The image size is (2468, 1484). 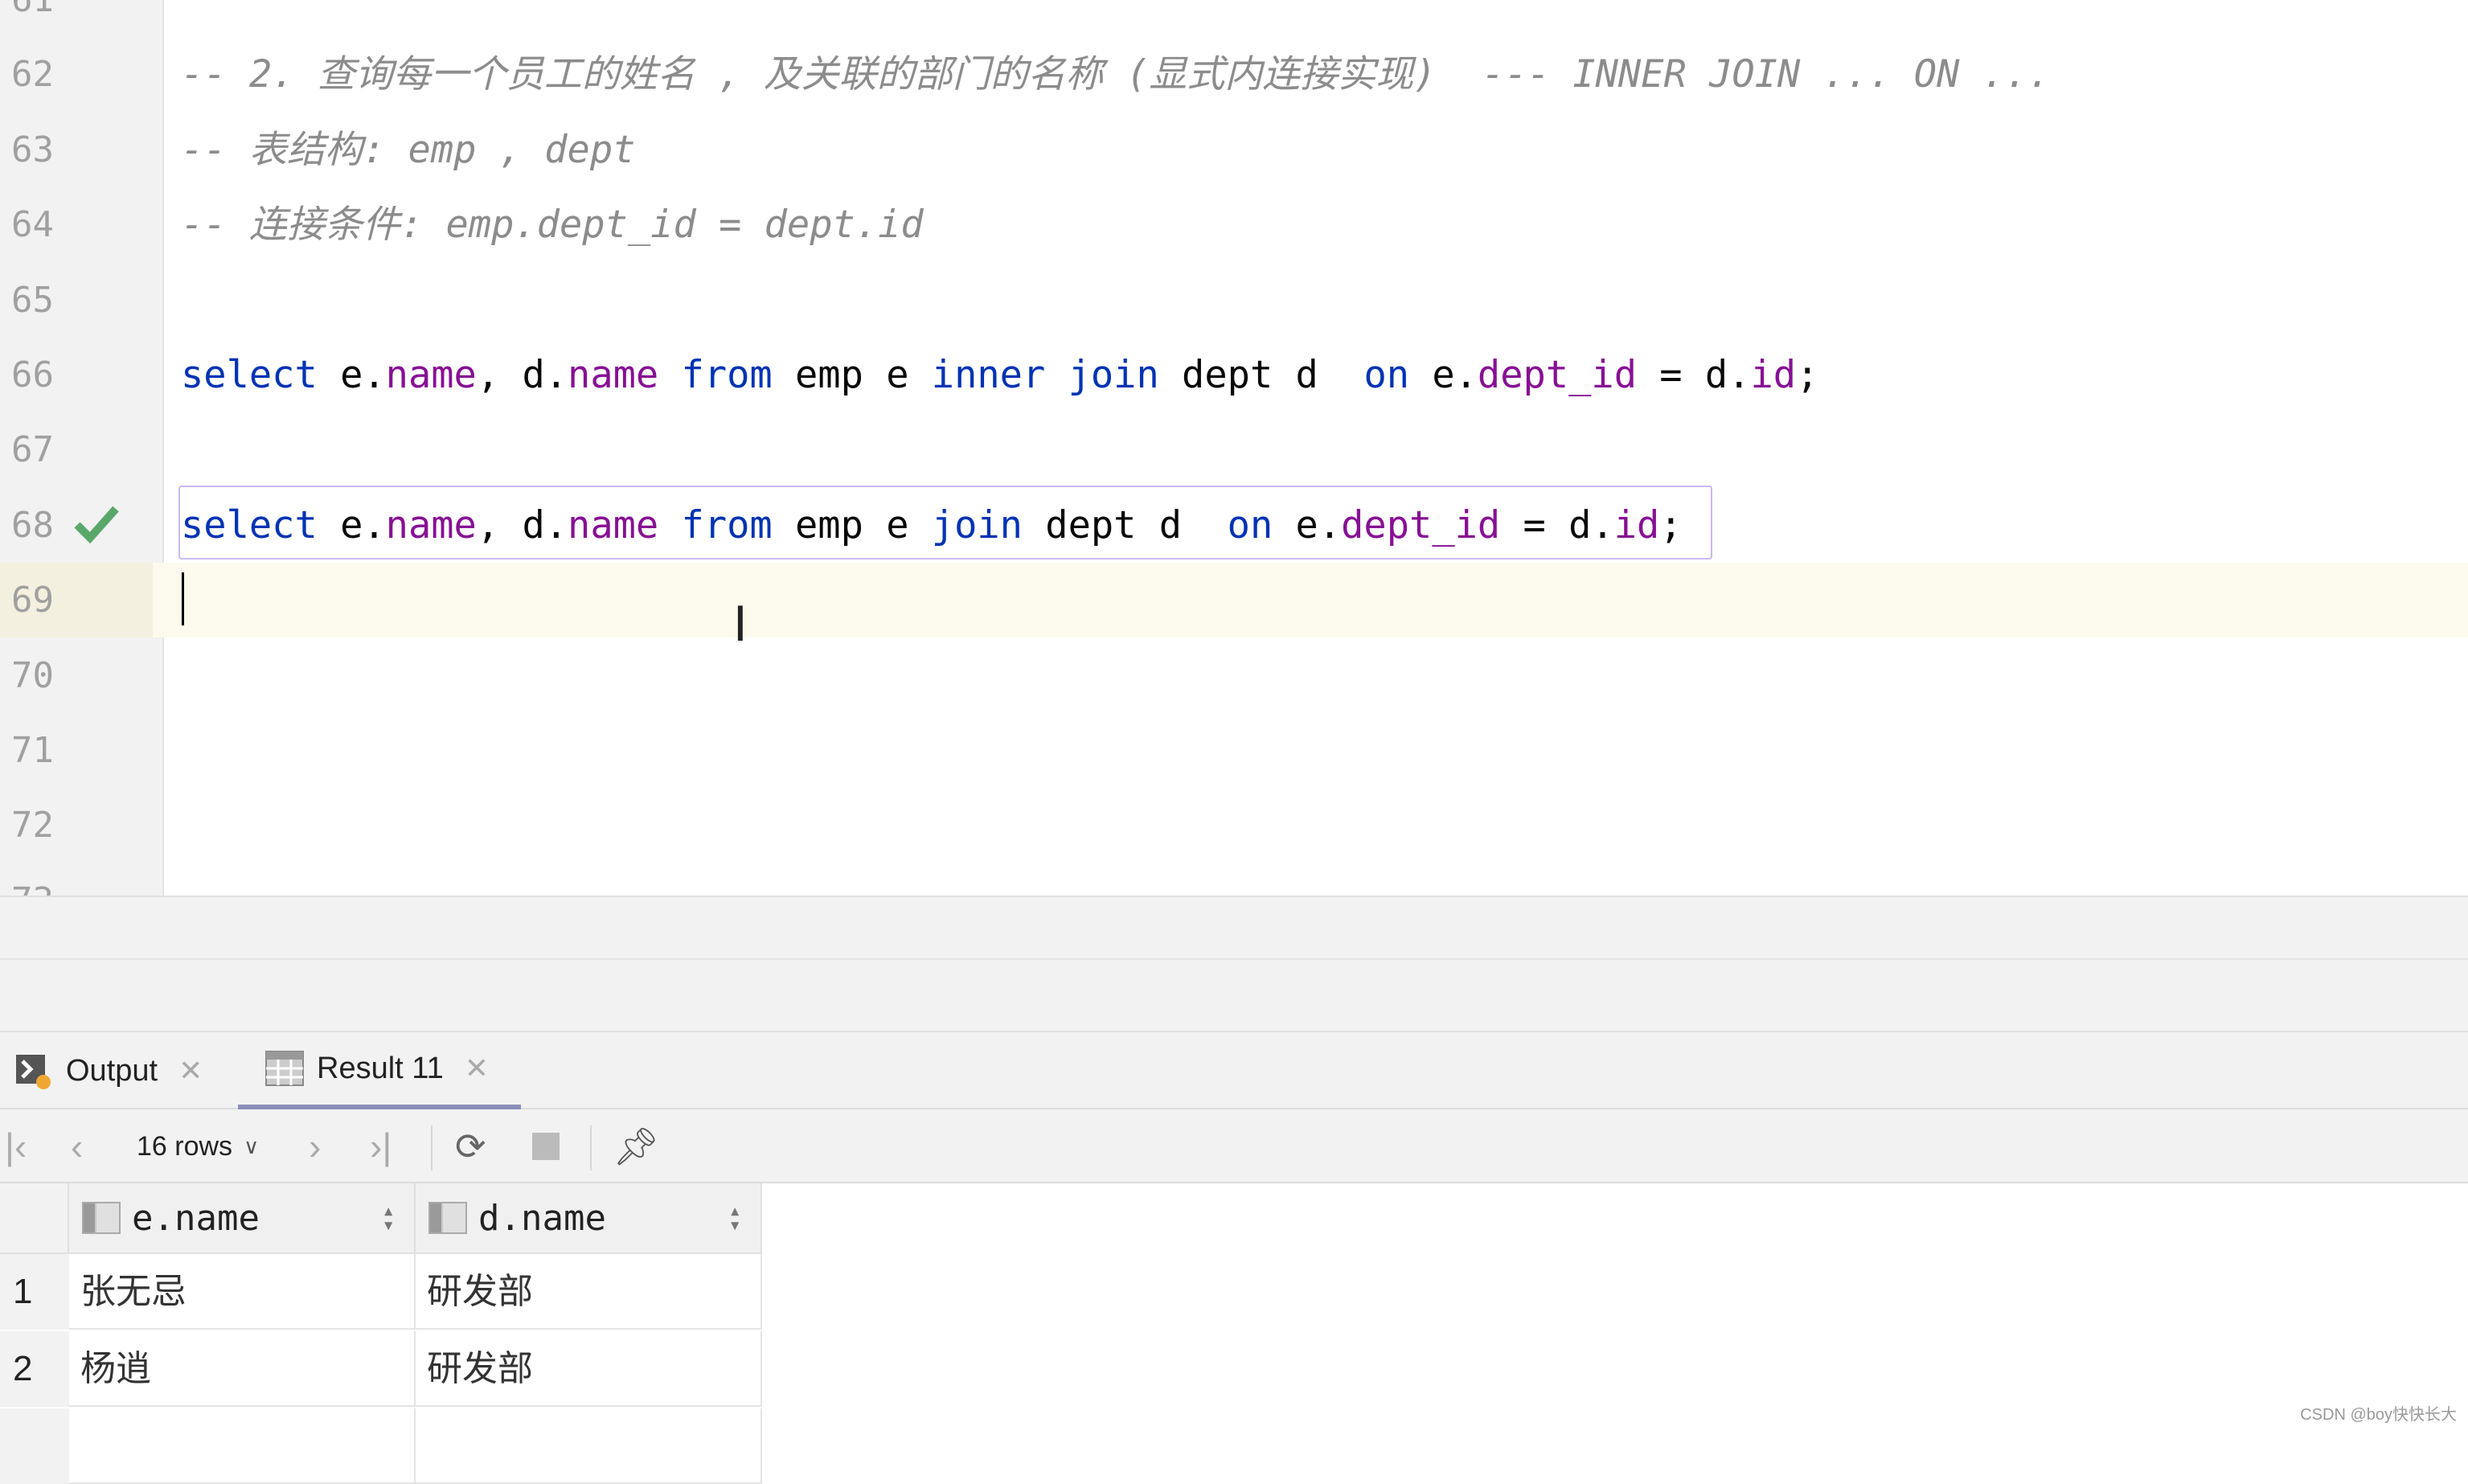 What do you see at coordinates (32, 675) in the screenshot?
I see `line-number: 70` at bounding box center [32, 675].